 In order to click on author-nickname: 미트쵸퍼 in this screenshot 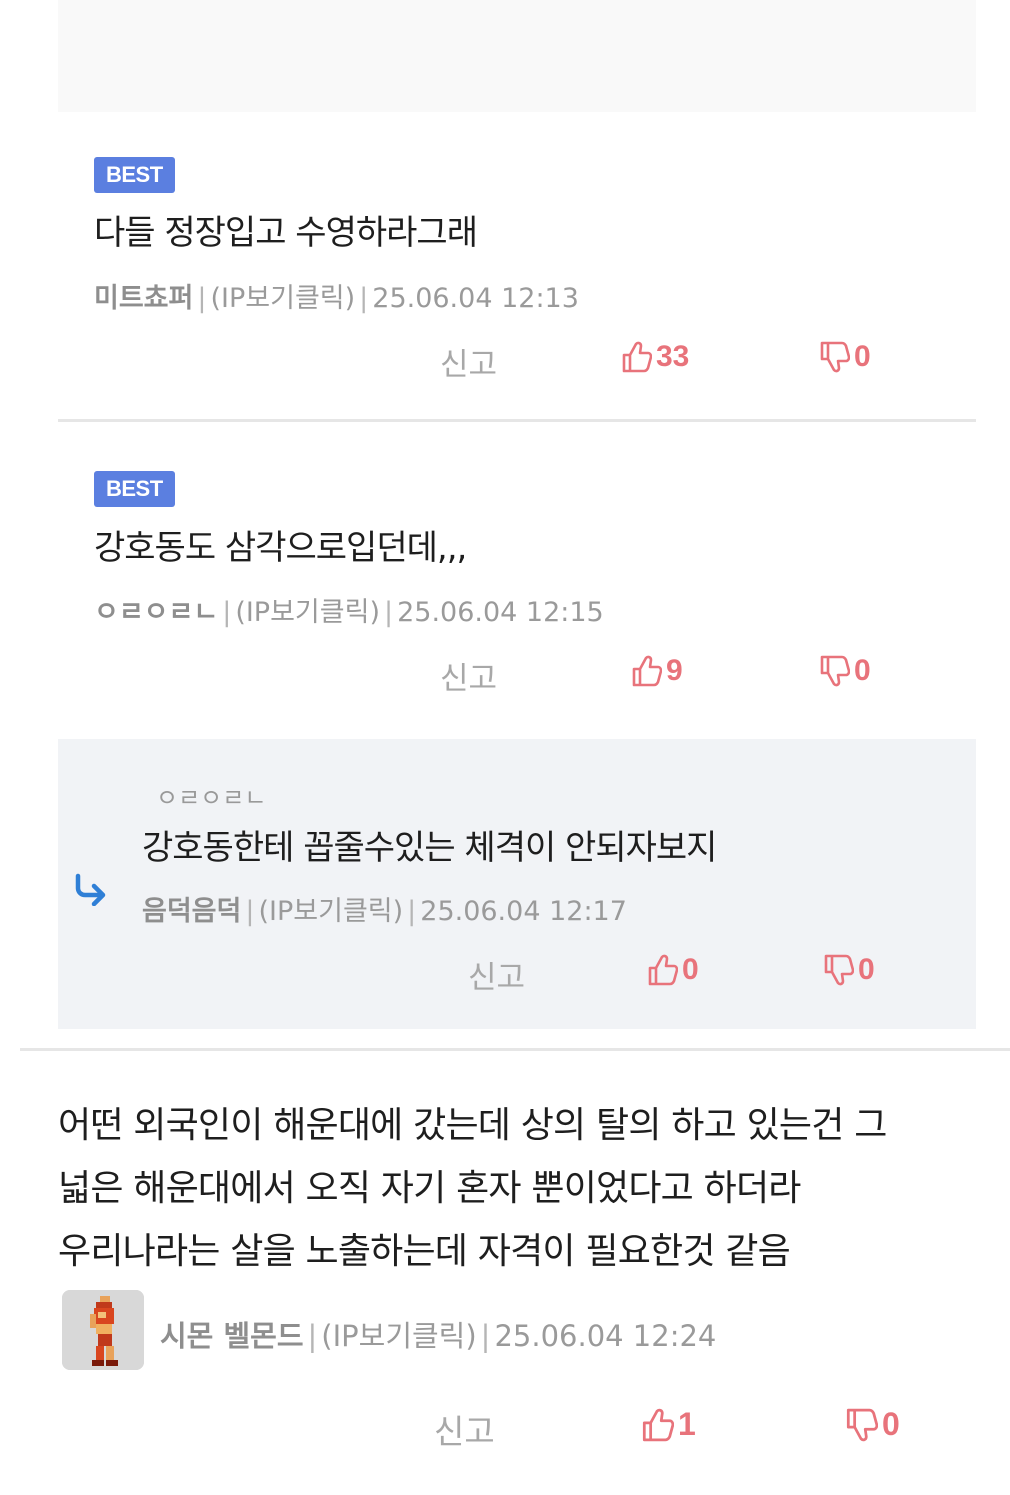, I will do `click(143, 298)`.